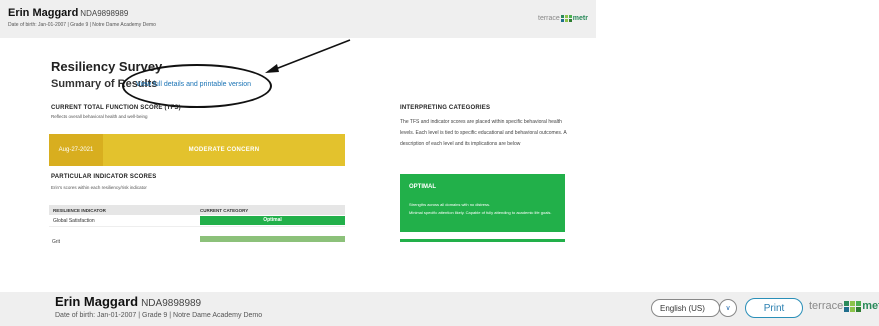 This screenshot has width=879, height=326. I want to click on terrace-metrics-logo-small: terrace metr, so click(563, 18).